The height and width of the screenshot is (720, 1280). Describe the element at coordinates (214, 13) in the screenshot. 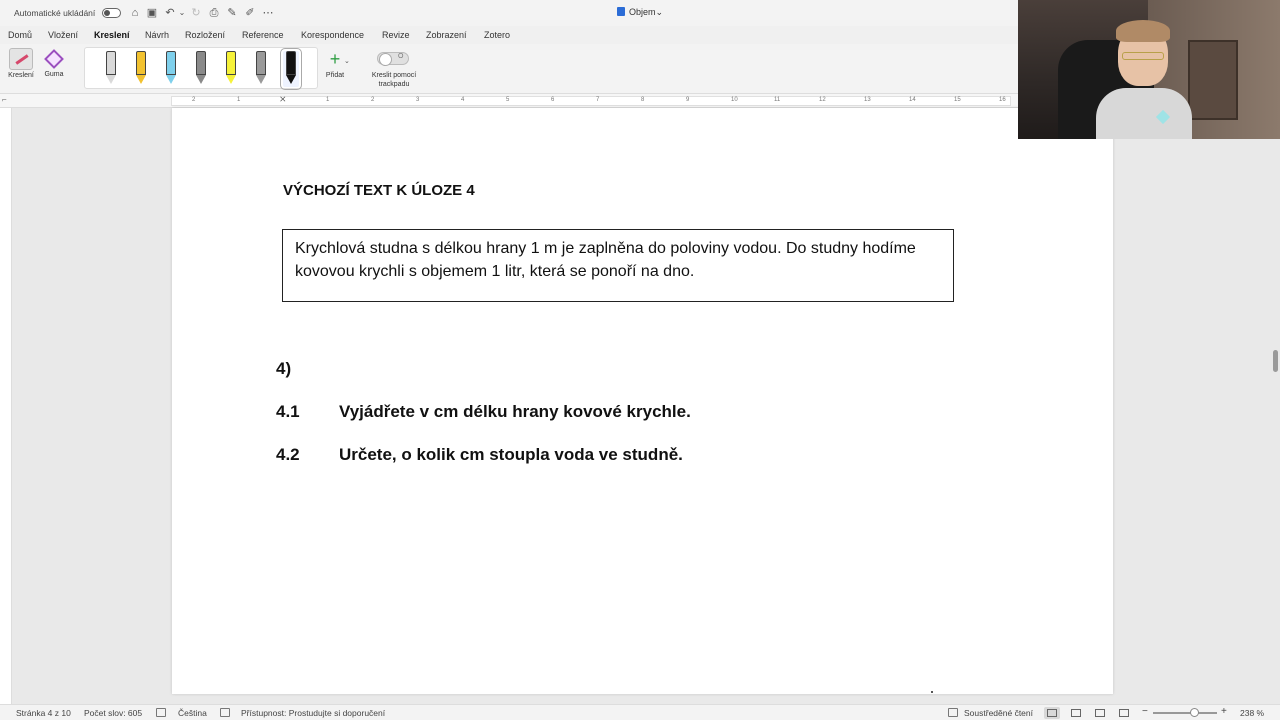

I see `print-icon: ⎙` at that location.